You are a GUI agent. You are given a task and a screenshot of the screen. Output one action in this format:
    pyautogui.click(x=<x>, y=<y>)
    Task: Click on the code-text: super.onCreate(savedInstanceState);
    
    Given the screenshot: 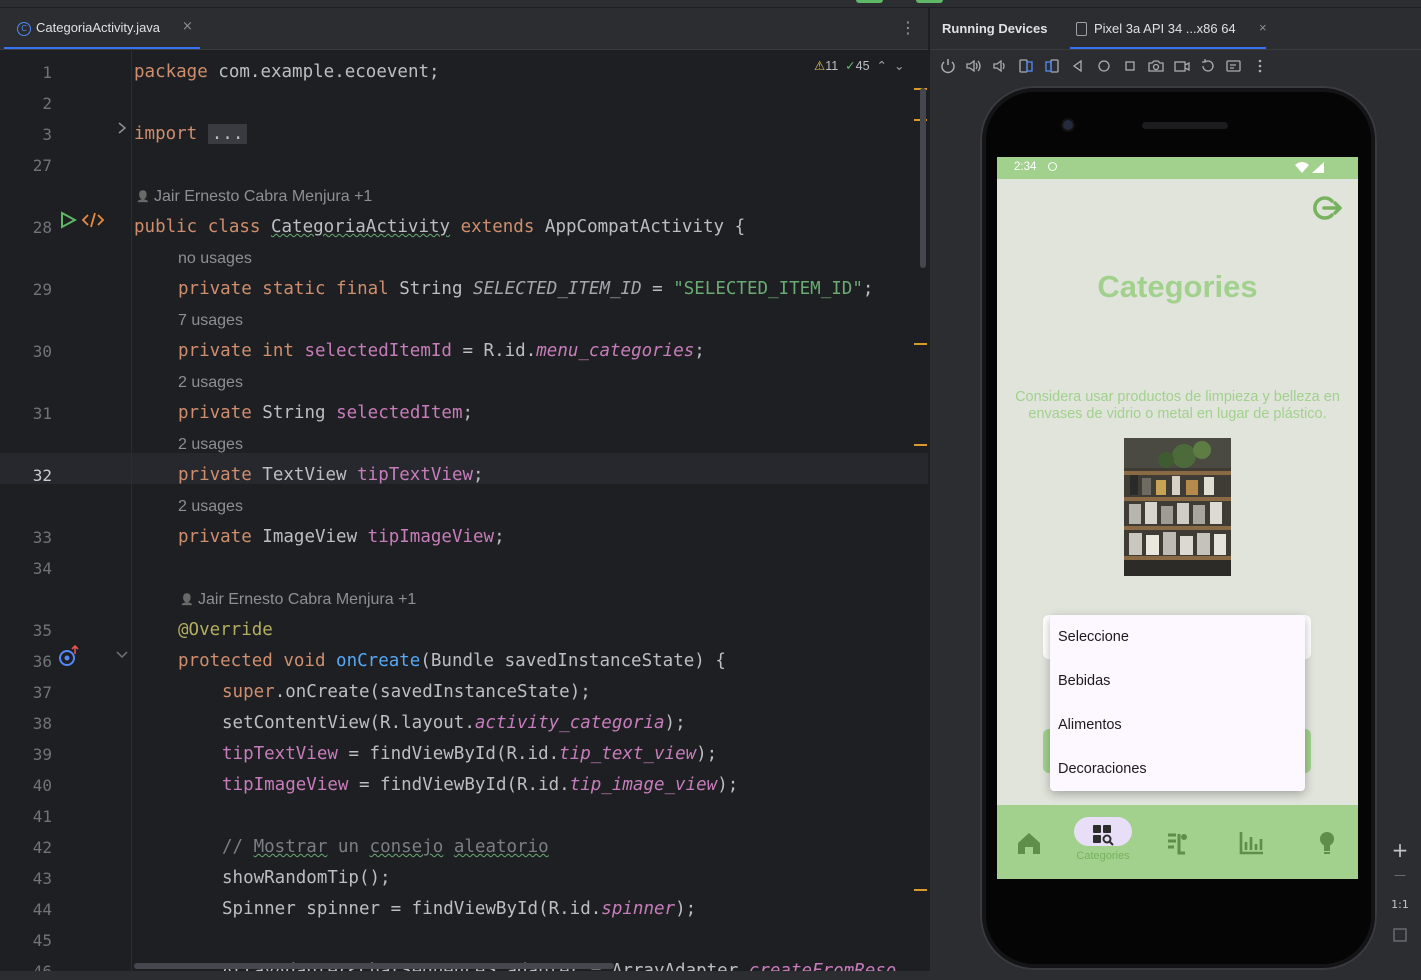 What is the action you would take?
    pyautogui.click(x=406, y=692)
    